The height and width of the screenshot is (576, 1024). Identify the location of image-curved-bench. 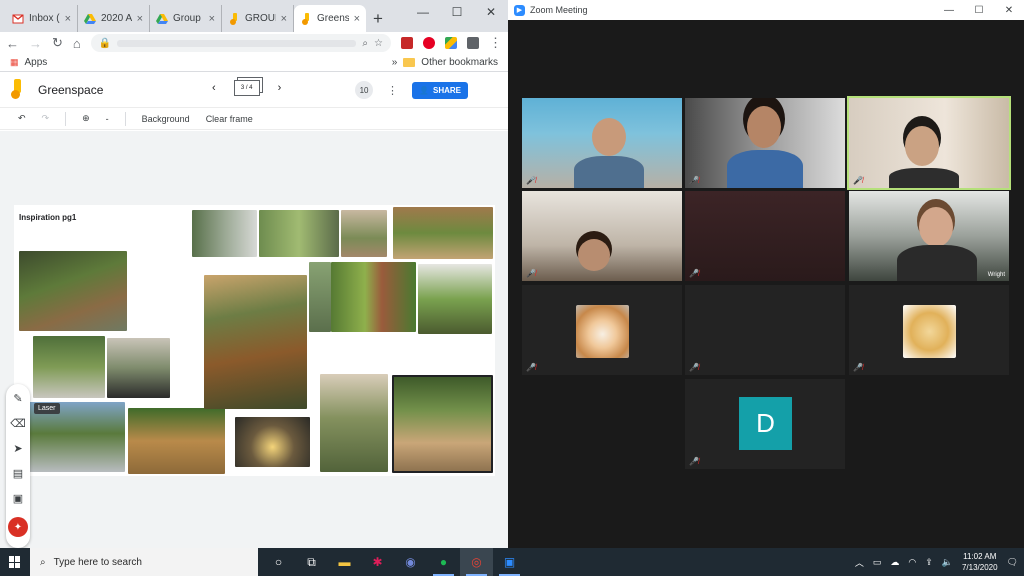
(442, 424).